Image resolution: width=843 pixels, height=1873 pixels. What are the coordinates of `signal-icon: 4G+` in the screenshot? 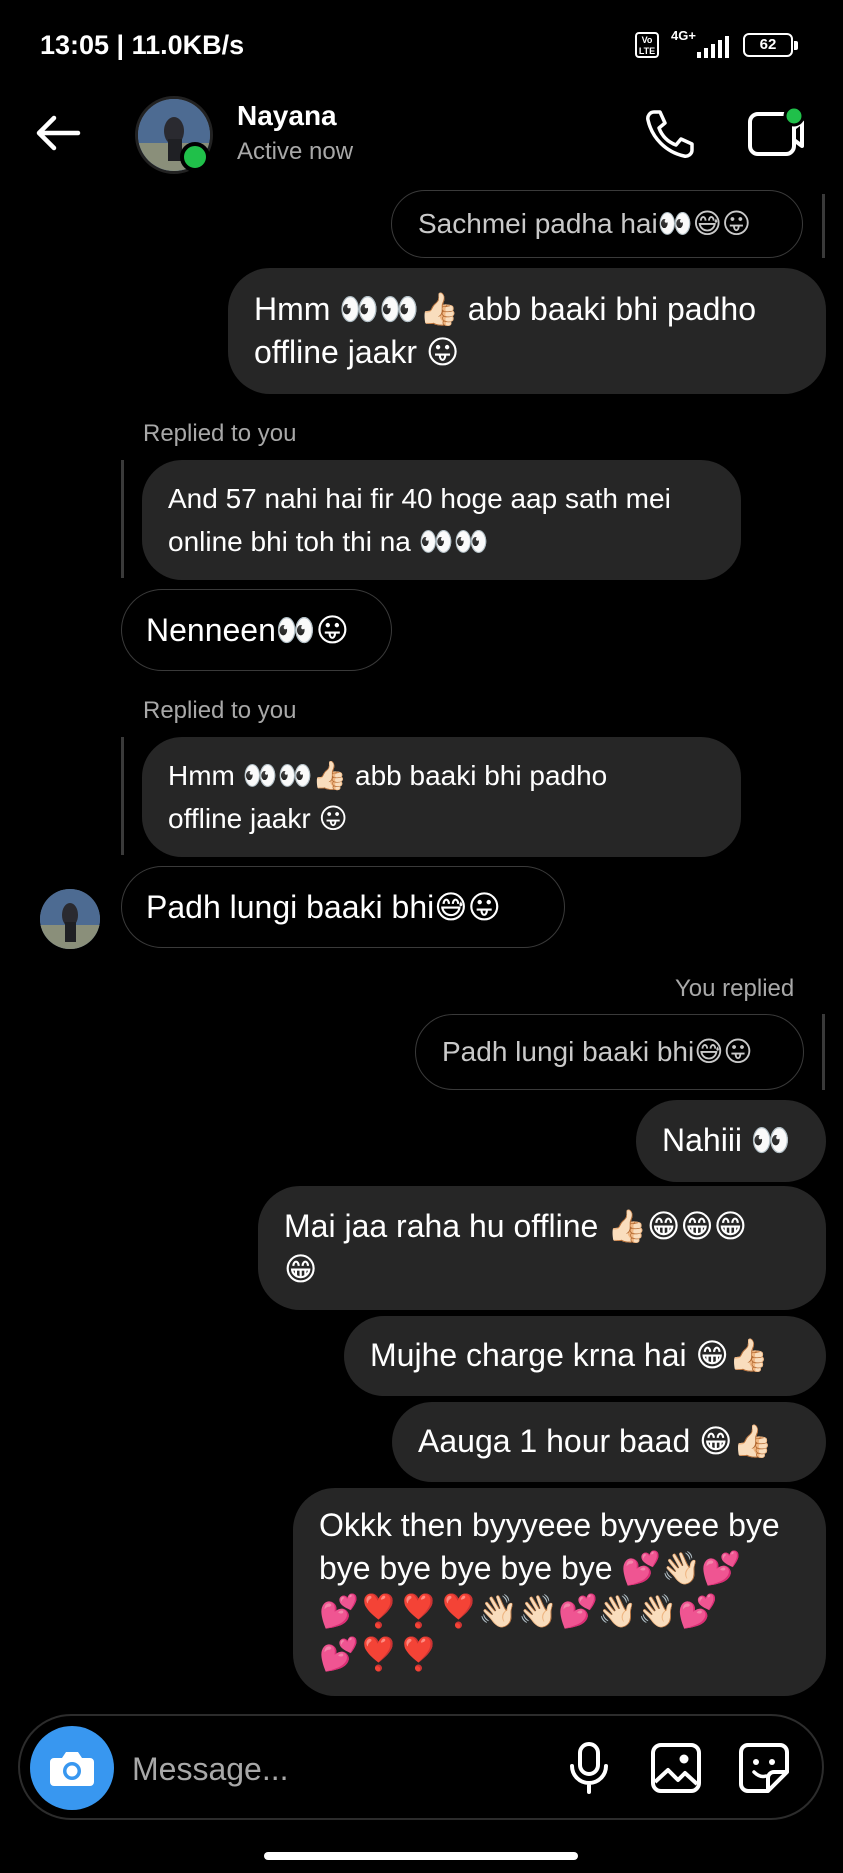 It's located at (701, 44).